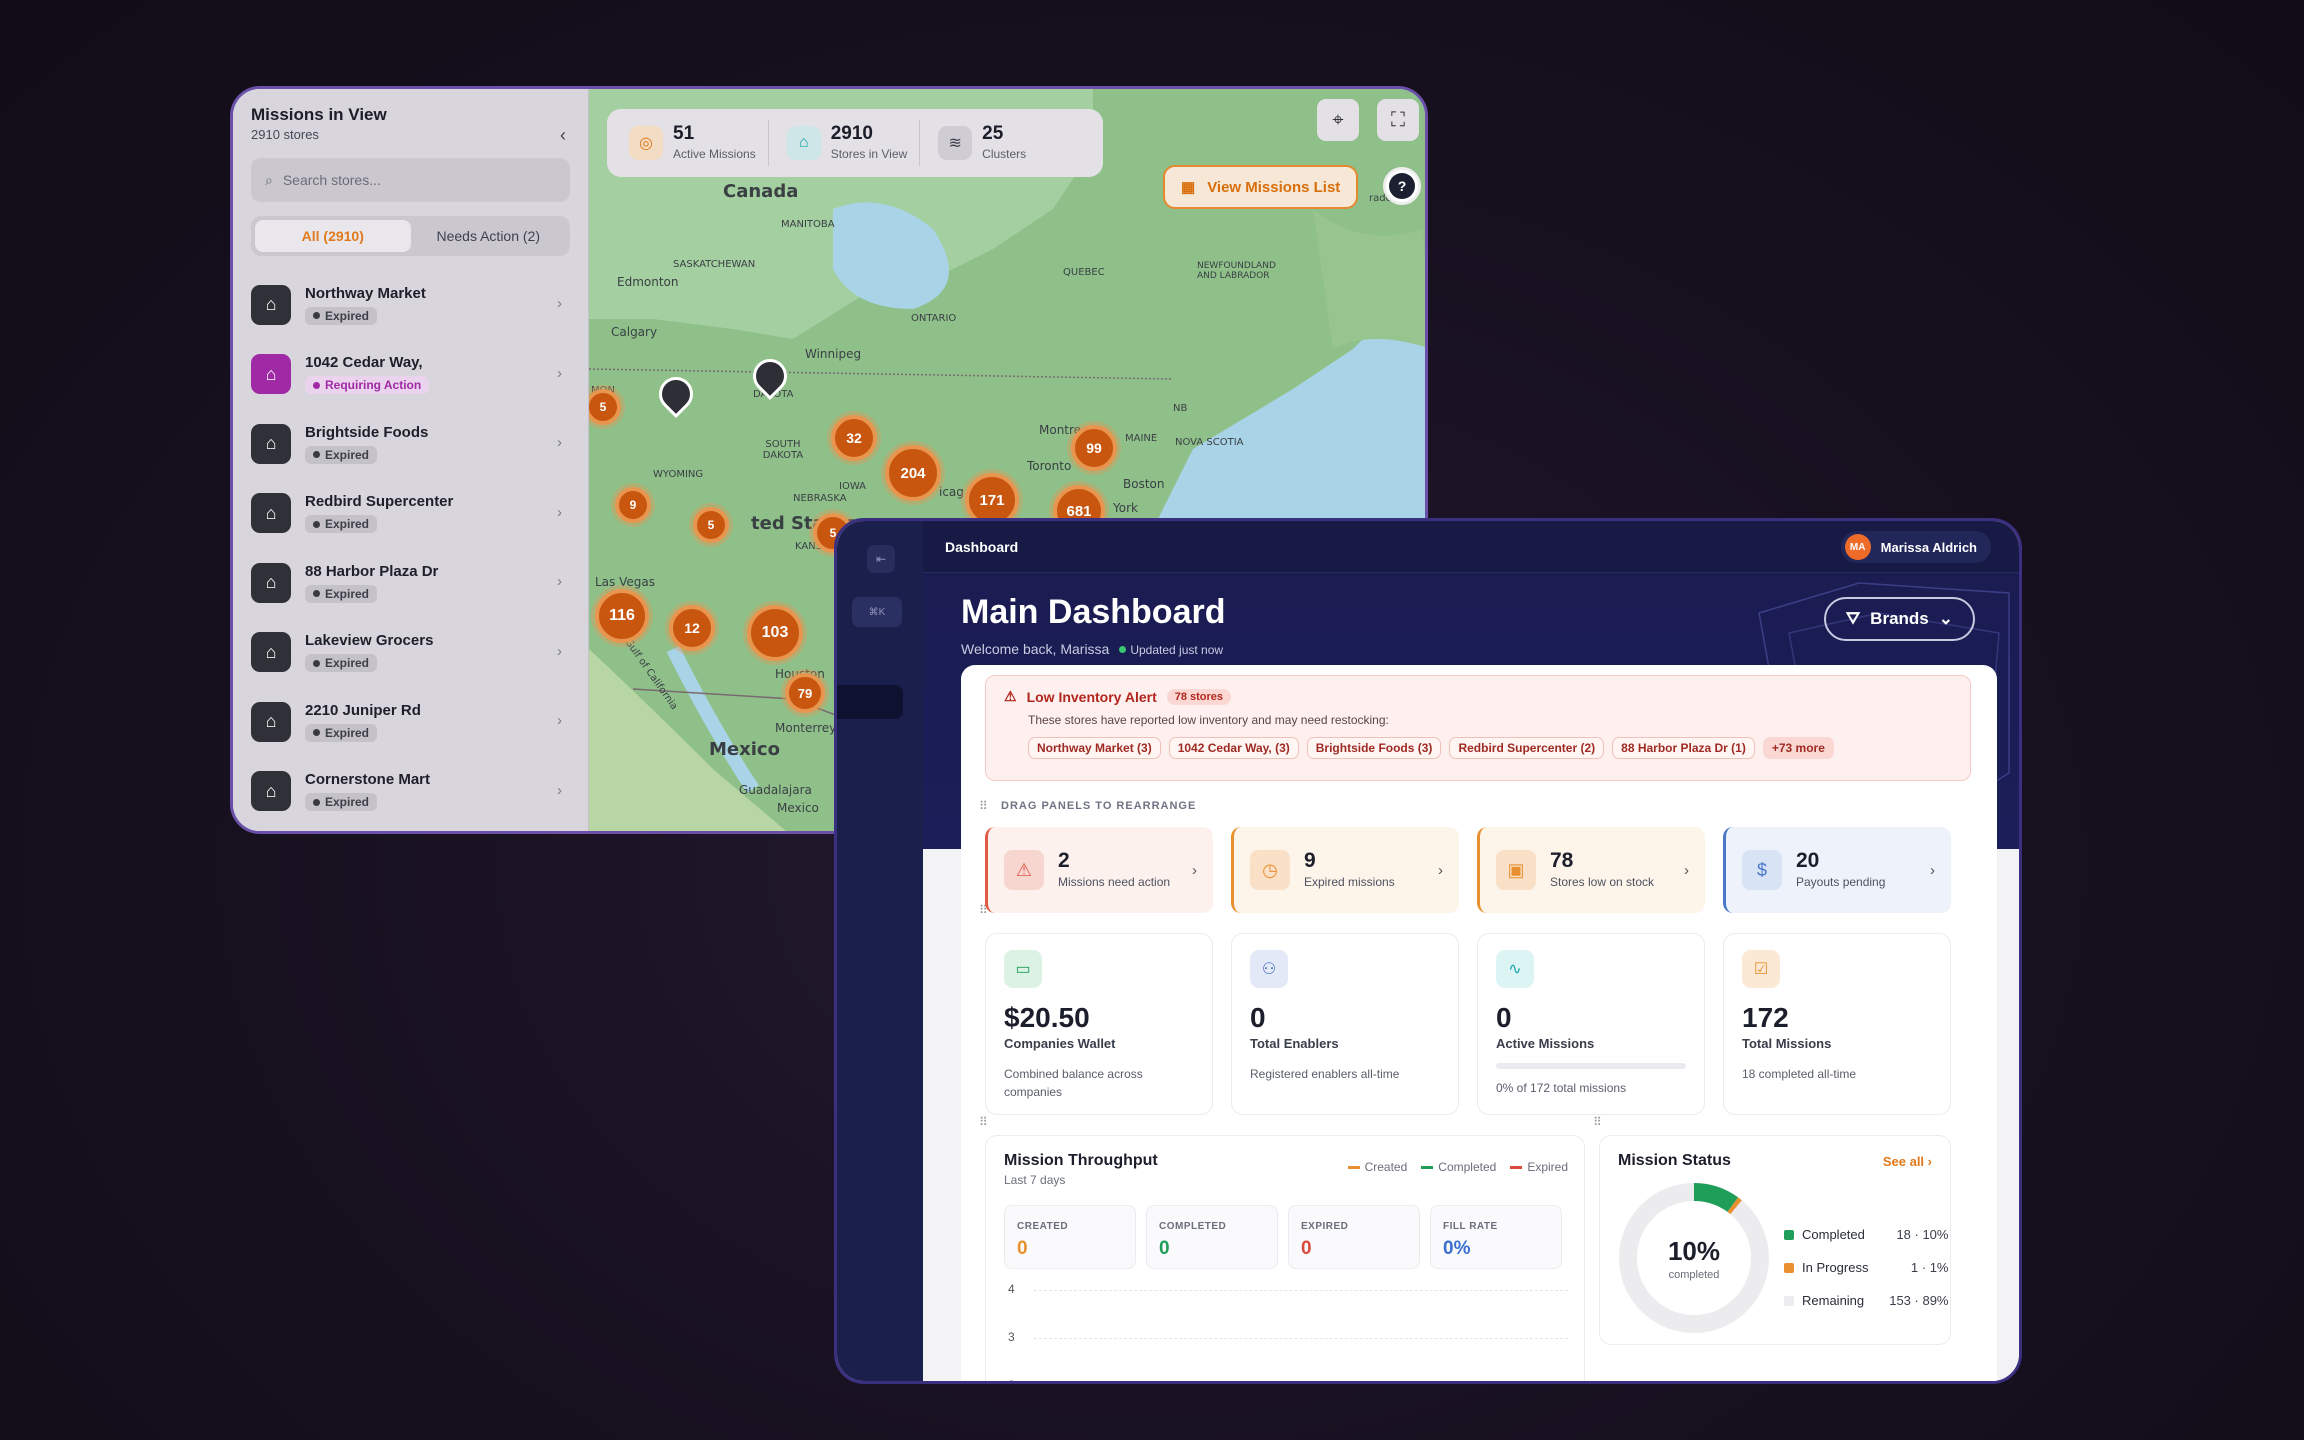  What do you see at coordinates (1945, 618) in the screenshot?
I see `chevron-down-icon: ⌄` at bounding box center [1945, 618].